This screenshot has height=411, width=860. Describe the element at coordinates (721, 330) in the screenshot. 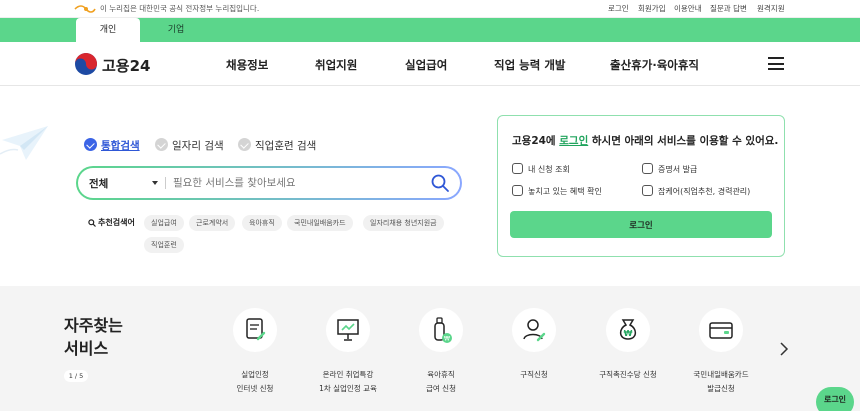

I see `card-icon` at that location.